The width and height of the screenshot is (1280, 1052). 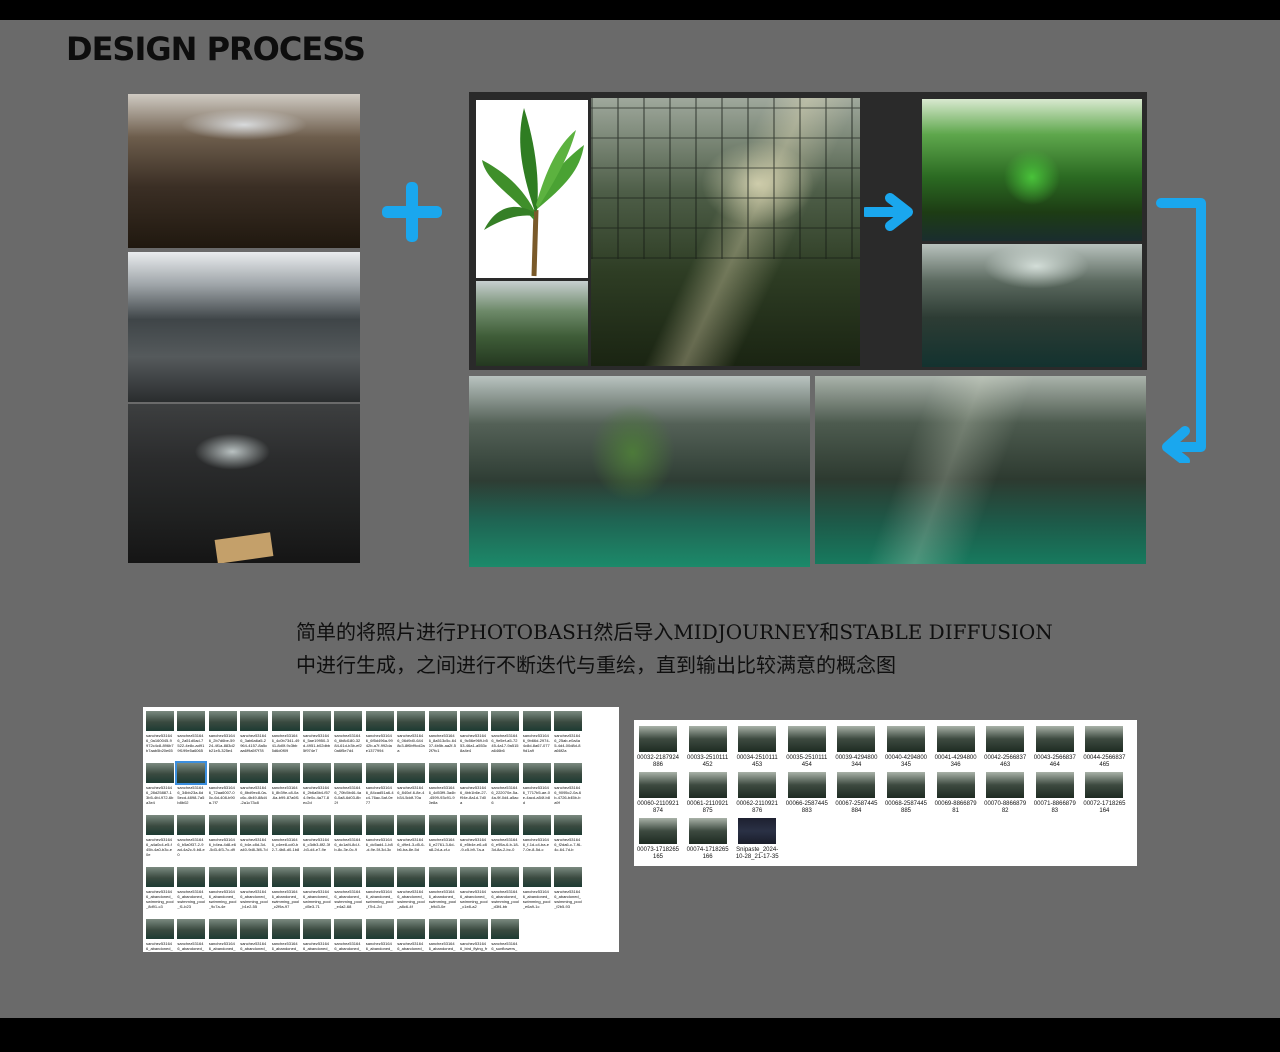 What do you see at coordinates (856, 747) in the screenshot?
I see `file-item: 00039-4294800344` at bounding box center [856, 747].